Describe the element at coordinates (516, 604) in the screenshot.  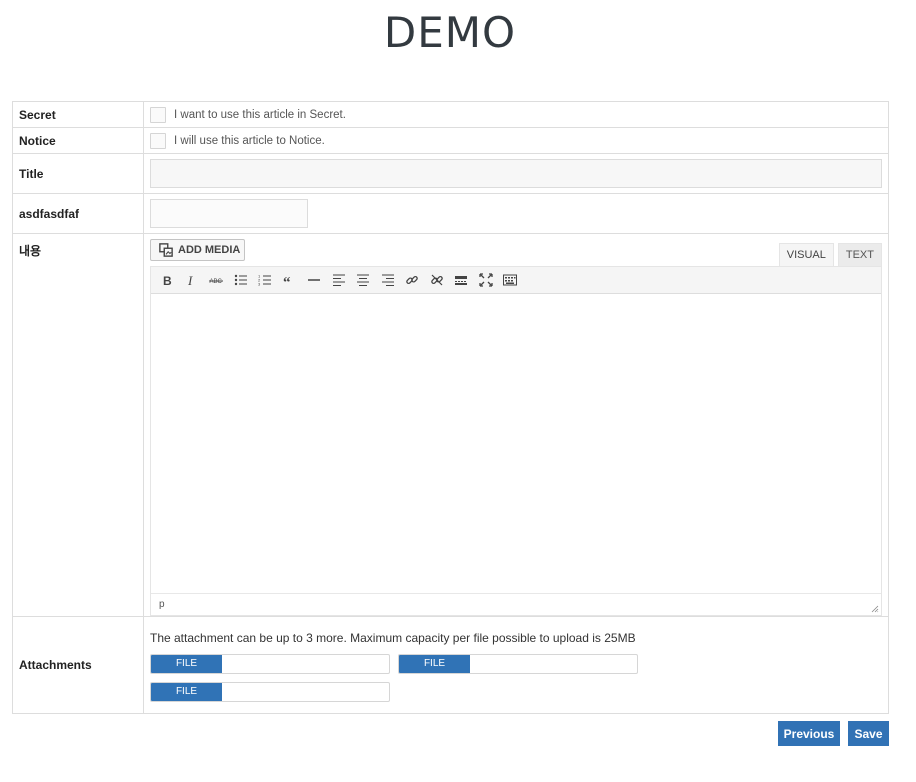
I see `editor-statusbar: p` at that location.